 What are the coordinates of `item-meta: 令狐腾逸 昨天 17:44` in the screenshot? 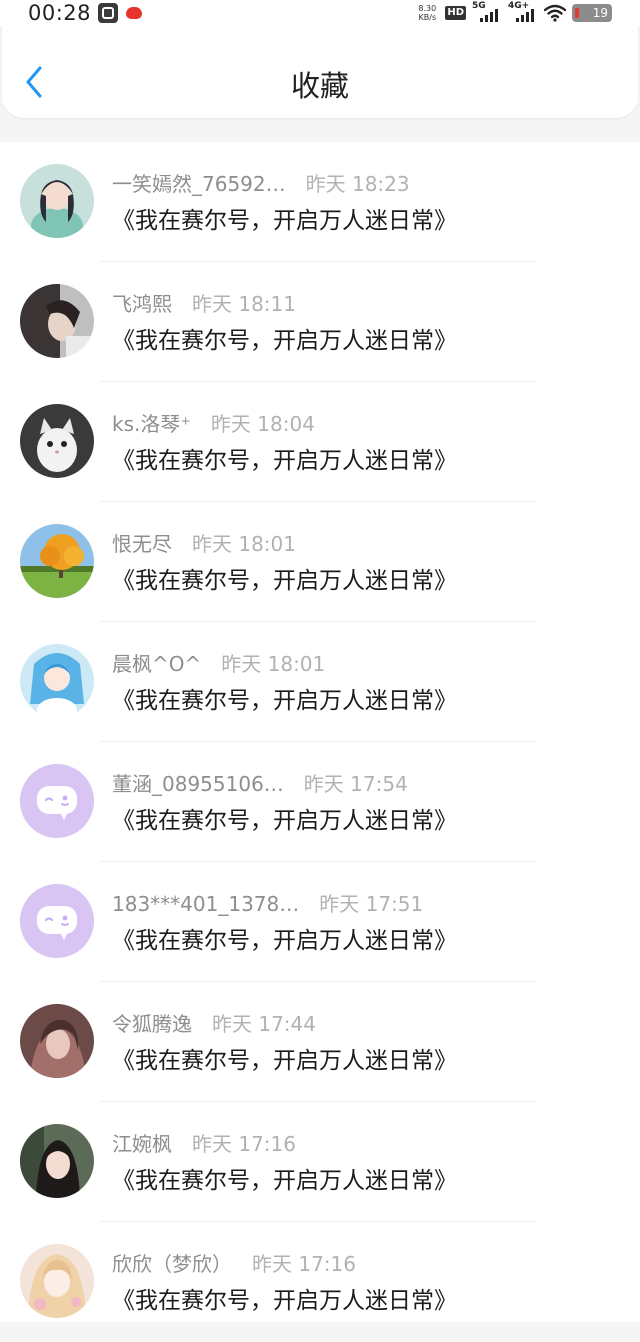 It's located at (214, 1024).